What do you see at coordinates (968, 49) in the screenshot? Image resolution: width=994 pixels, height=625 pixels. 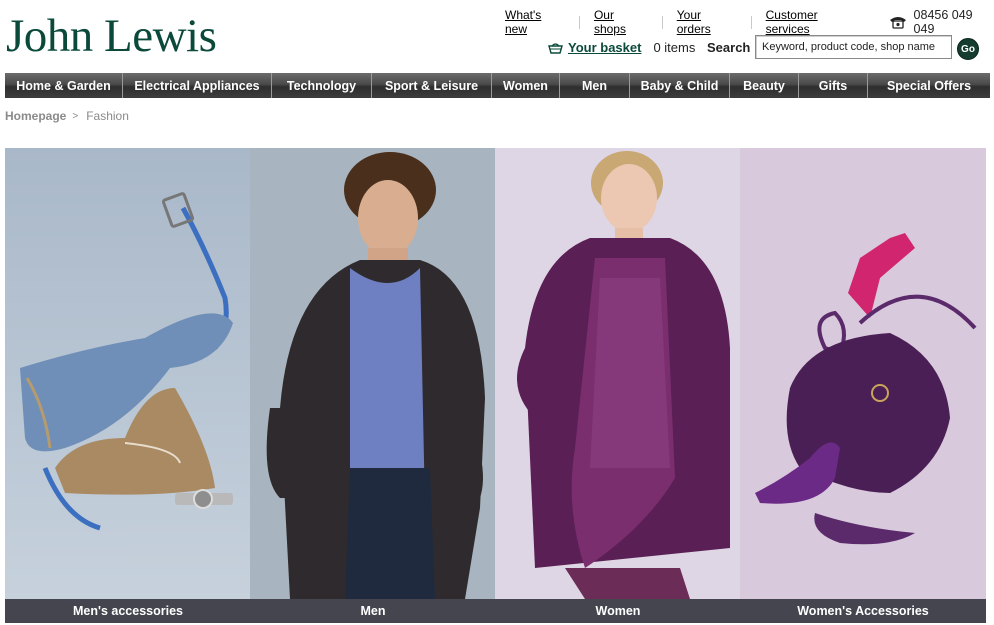 I see `go-button: Go` at bounding box center [968, 49].